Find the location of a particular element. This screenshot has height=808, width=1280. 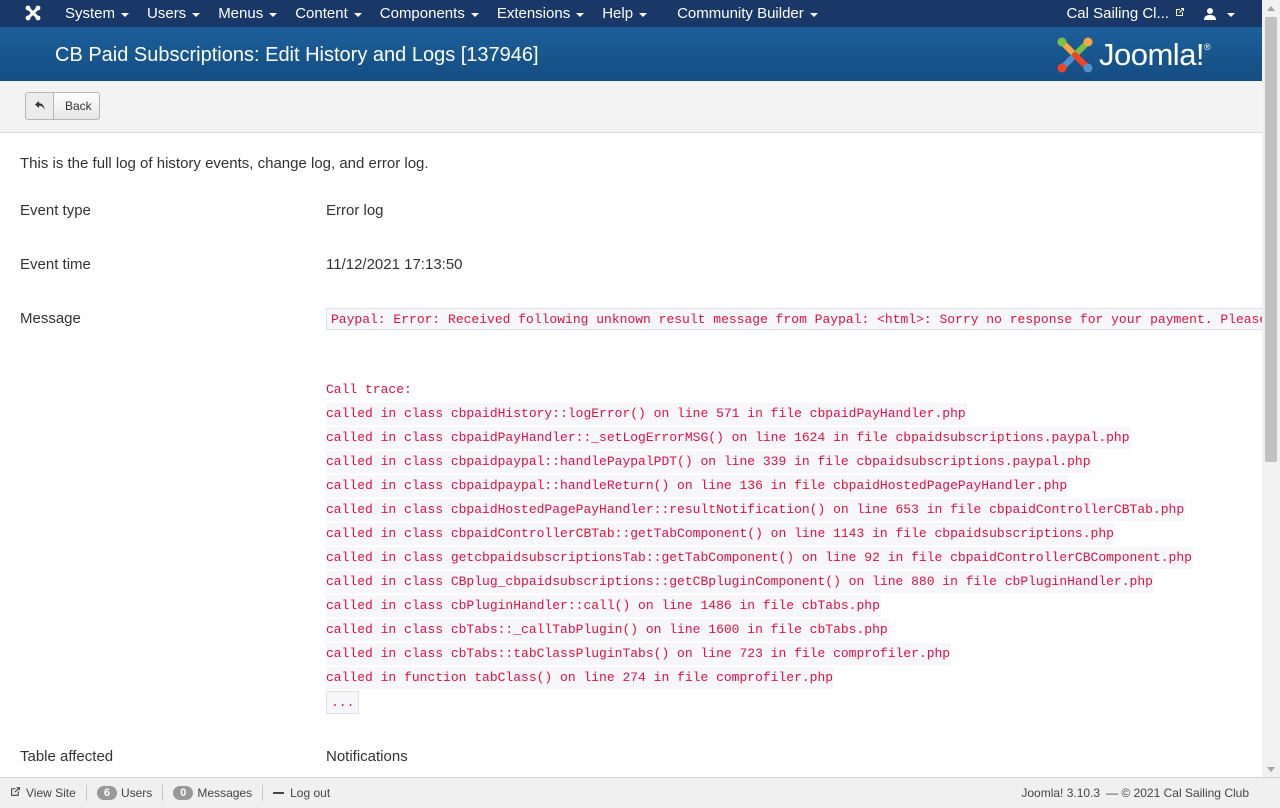

joomla-icon is located at coordinates (33, 13).